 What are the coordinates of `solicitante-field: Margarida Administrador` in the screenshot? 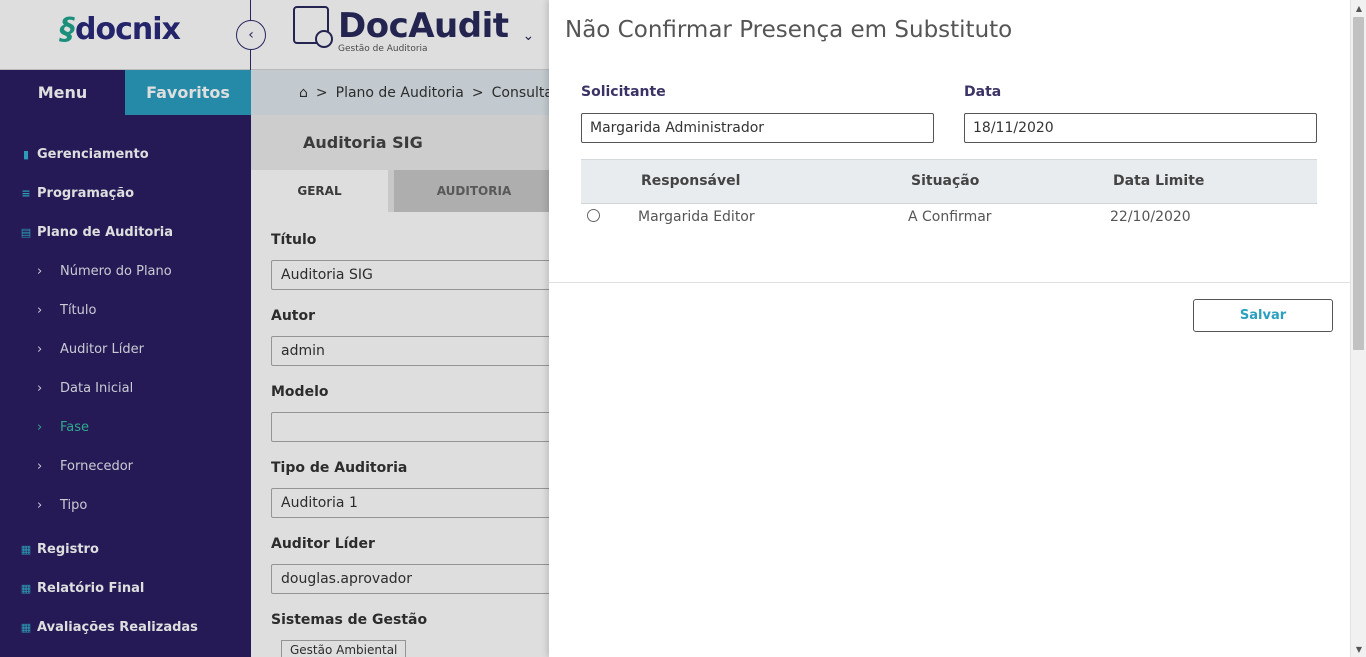 It's located at (757, 128).